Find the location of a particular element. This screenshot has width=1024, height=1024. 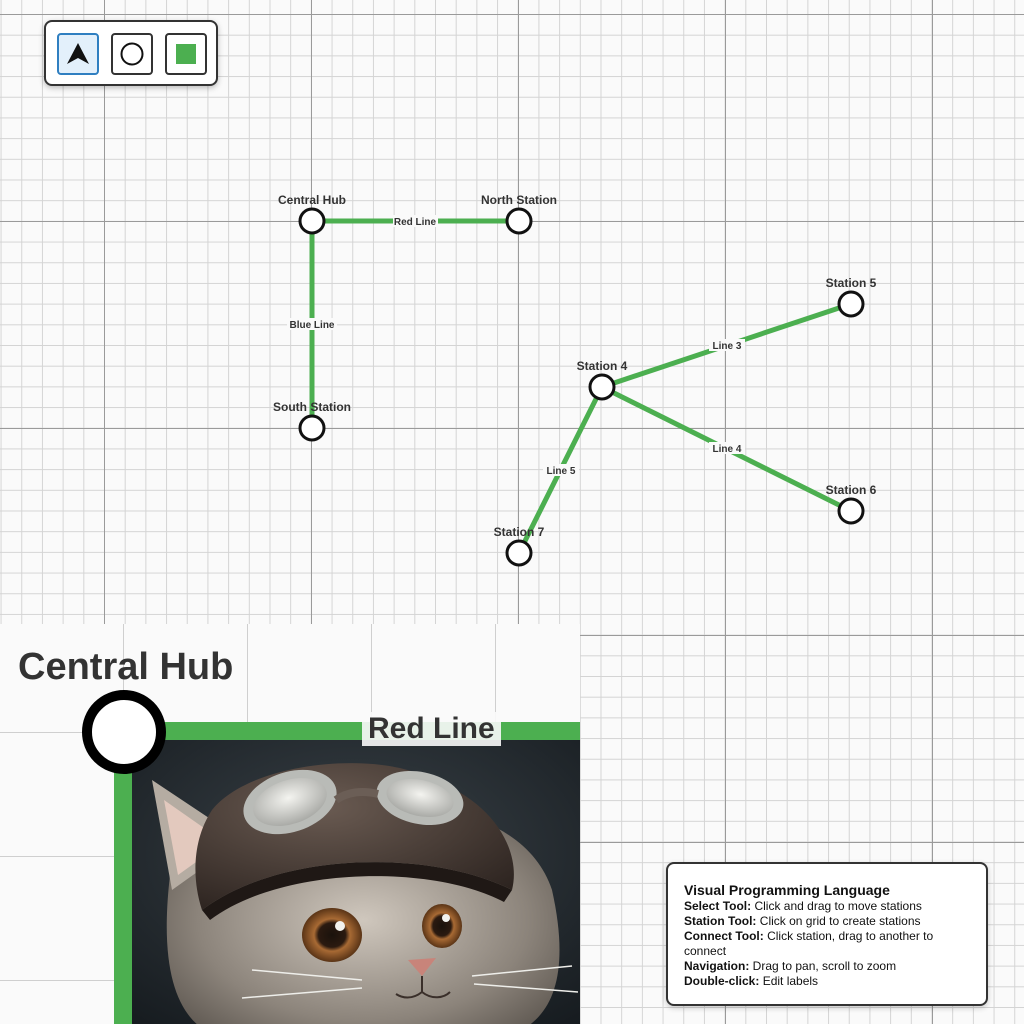

zoomed-red-line-connection is located at coordinates (350, 731).